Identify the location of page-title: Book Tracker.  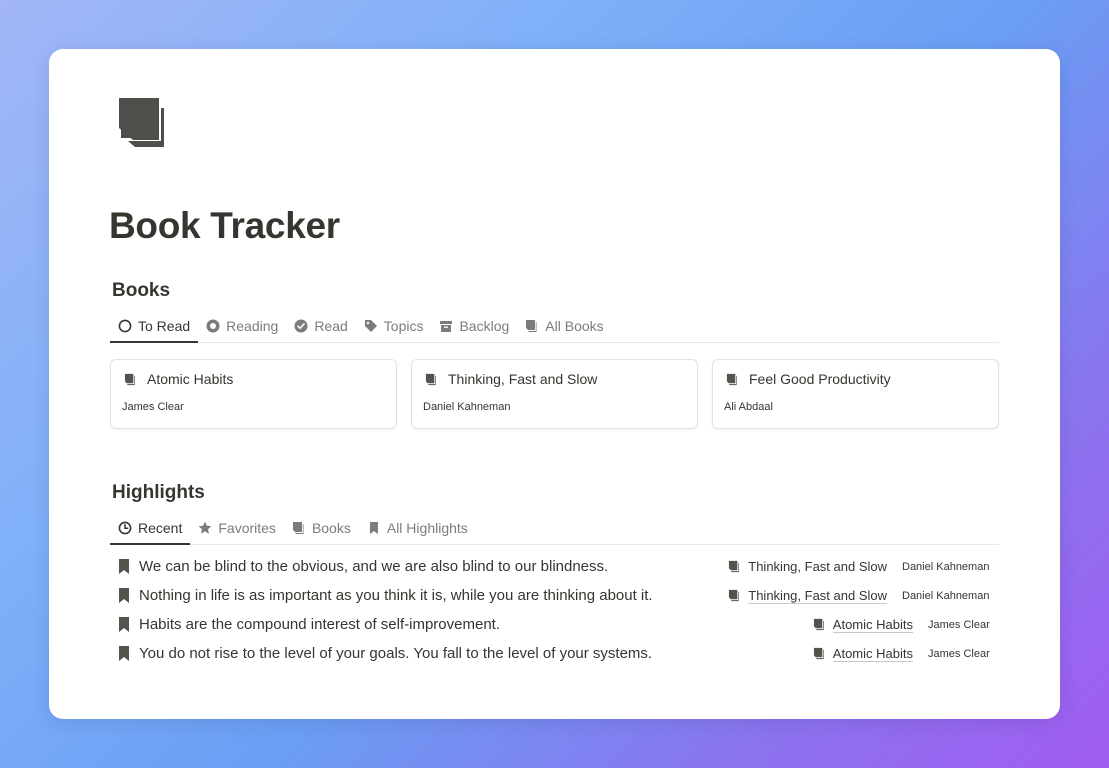
(224, 225).